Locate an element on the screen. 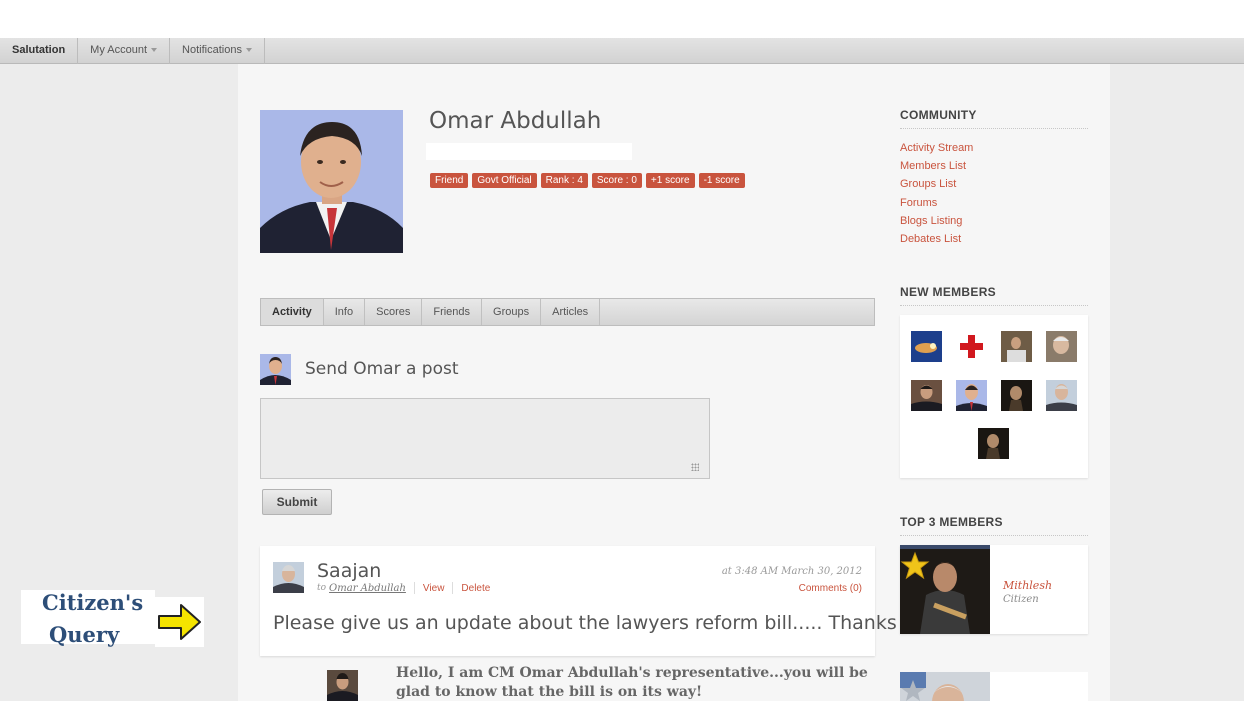 This screenshot has height=701, width=1244. tab-scores: Scores is located at coordinates (394, 312).